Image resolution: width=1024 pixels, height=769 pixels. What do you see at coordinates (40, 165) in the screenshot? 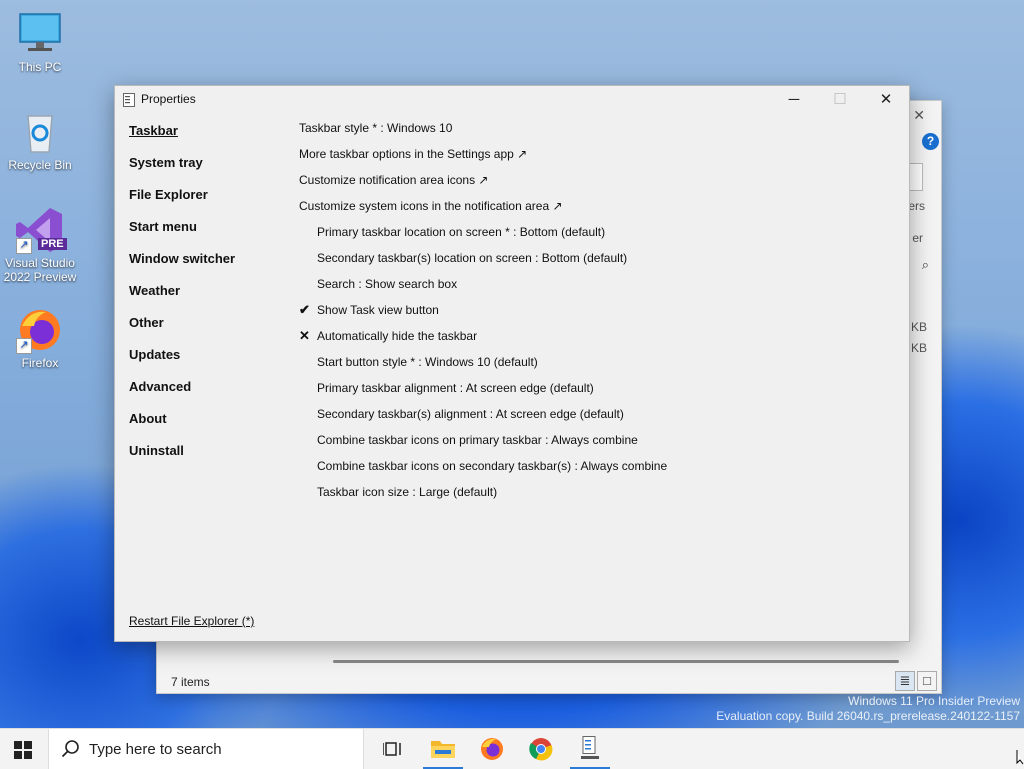
I see `desktop-icon-label: Recycle Bin` at bounding box center [40, 165].